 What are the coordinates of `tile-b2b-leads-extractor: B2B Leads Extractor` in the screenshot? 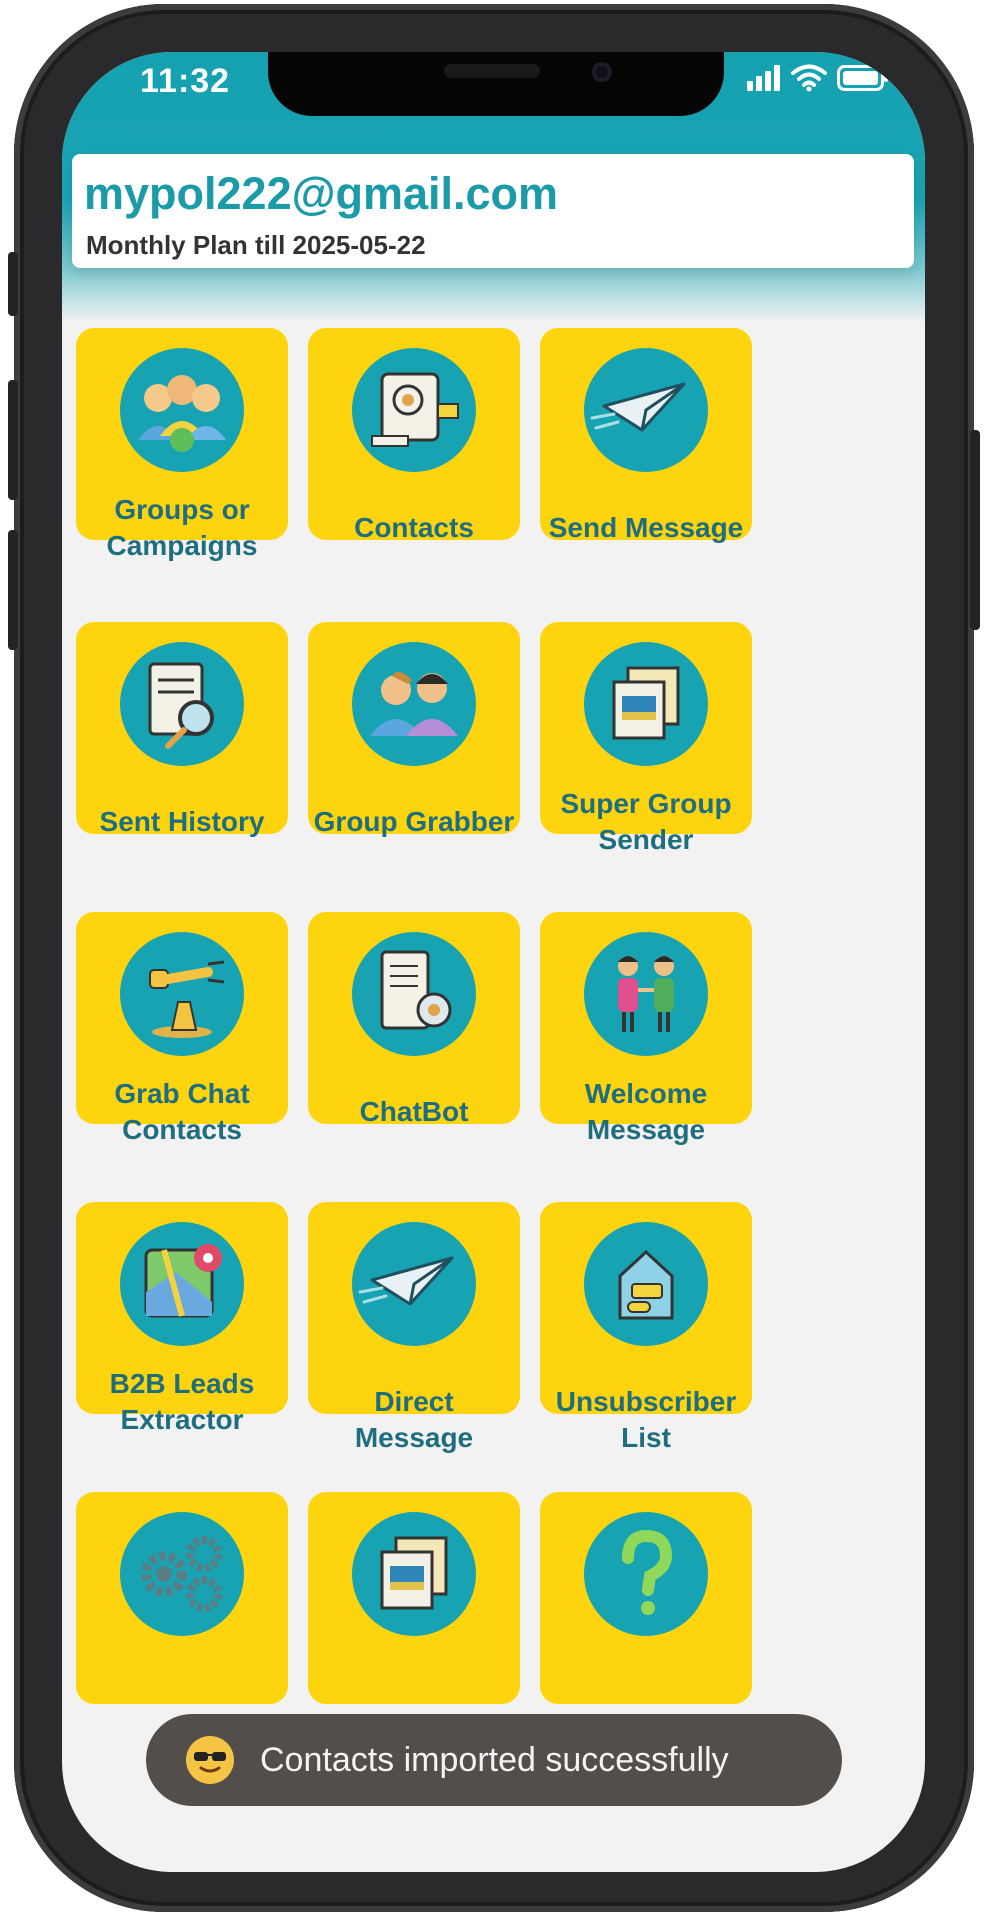 It's located at (182, 1318).